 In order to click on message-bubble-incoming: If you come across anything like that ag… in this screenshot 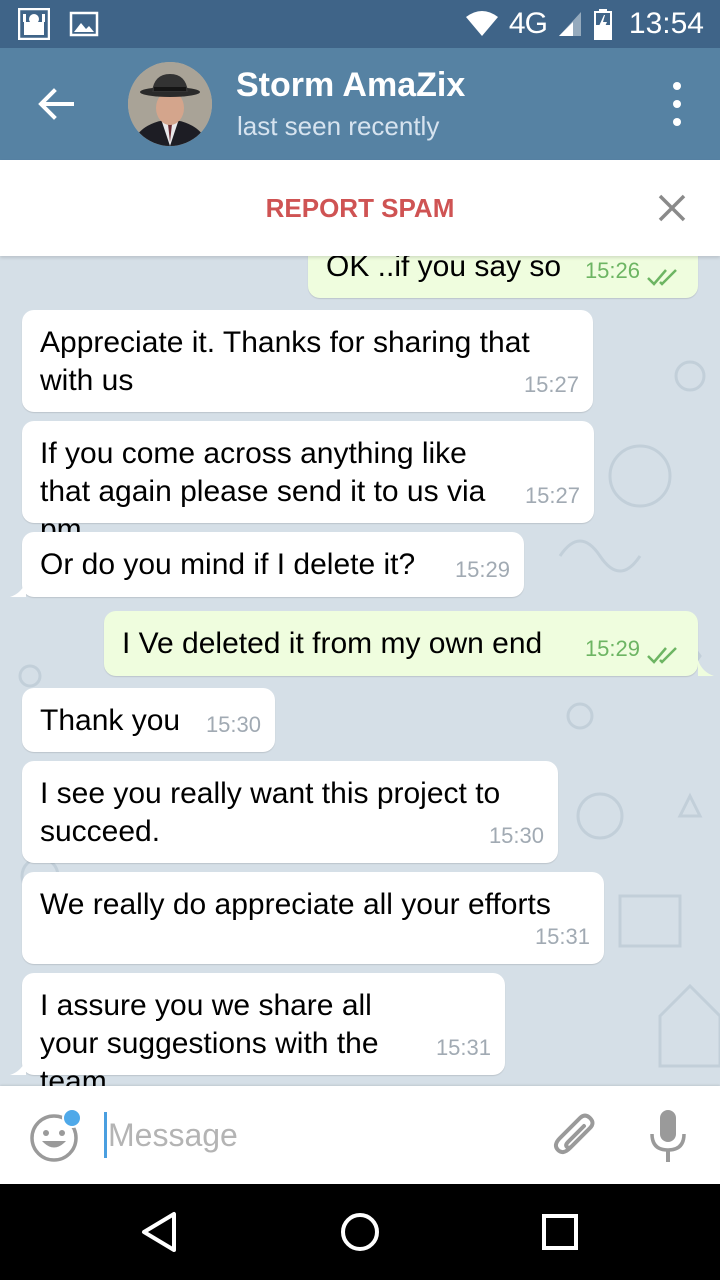, I will do `click(308, 483)`.